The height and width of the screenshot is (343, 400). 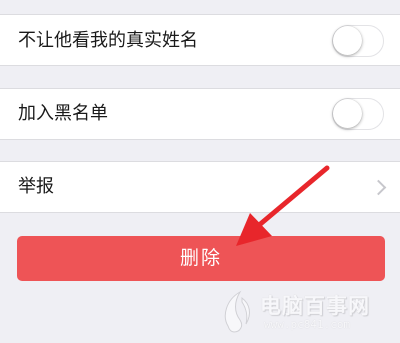 What do you see at coordinates (378, 187) in the screenshot?
I see `chevron-right-icon` at bounding box center [378, 187].